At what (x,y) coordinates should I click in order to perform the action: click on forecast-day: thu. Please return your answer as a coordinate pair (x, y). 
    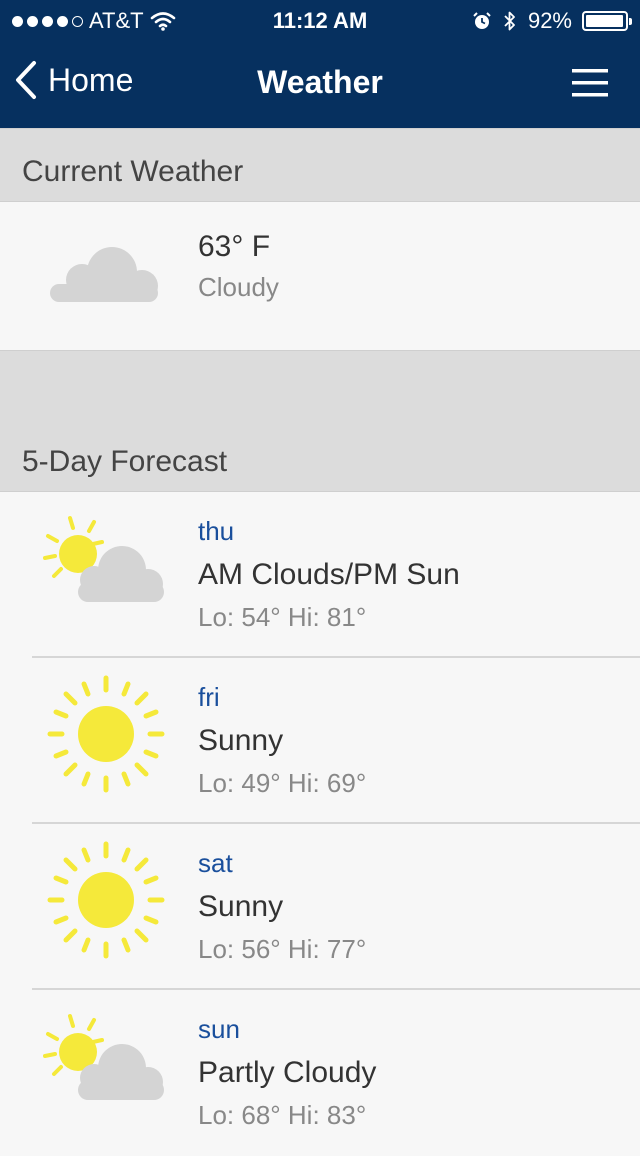
    Looking at the image, I should click on (216, 531).